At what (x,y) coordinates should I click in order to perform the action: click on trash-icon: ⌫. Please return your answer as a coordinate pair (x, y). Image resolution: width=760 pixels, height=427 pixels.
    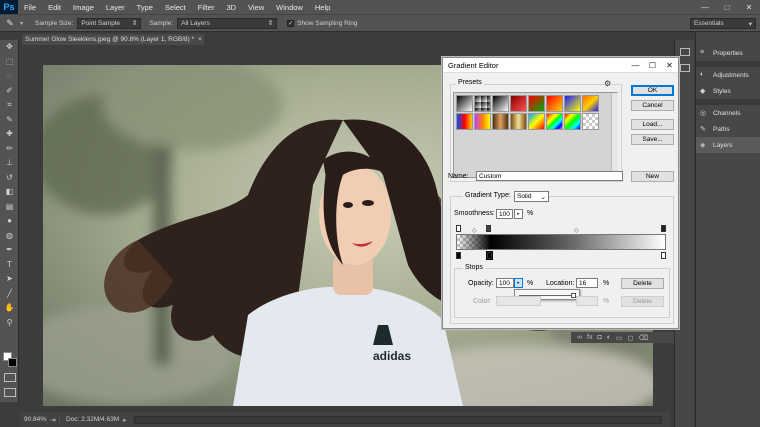
    Looking at the image, I should click on (643, 338).